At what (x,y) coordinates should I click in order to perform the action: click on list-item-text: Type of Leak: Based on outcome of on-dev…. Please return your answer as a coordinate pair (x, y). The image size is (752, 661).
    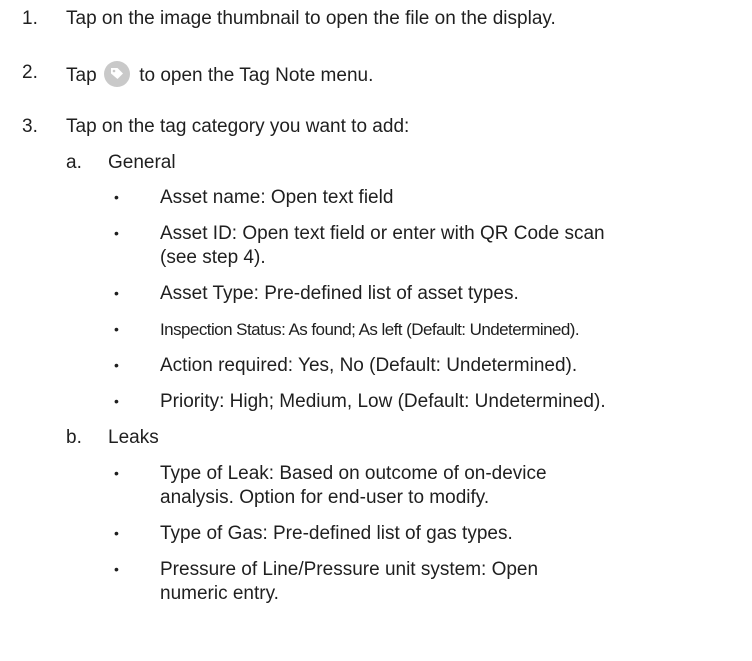
    Looking at the image, I should click on (353, 473).